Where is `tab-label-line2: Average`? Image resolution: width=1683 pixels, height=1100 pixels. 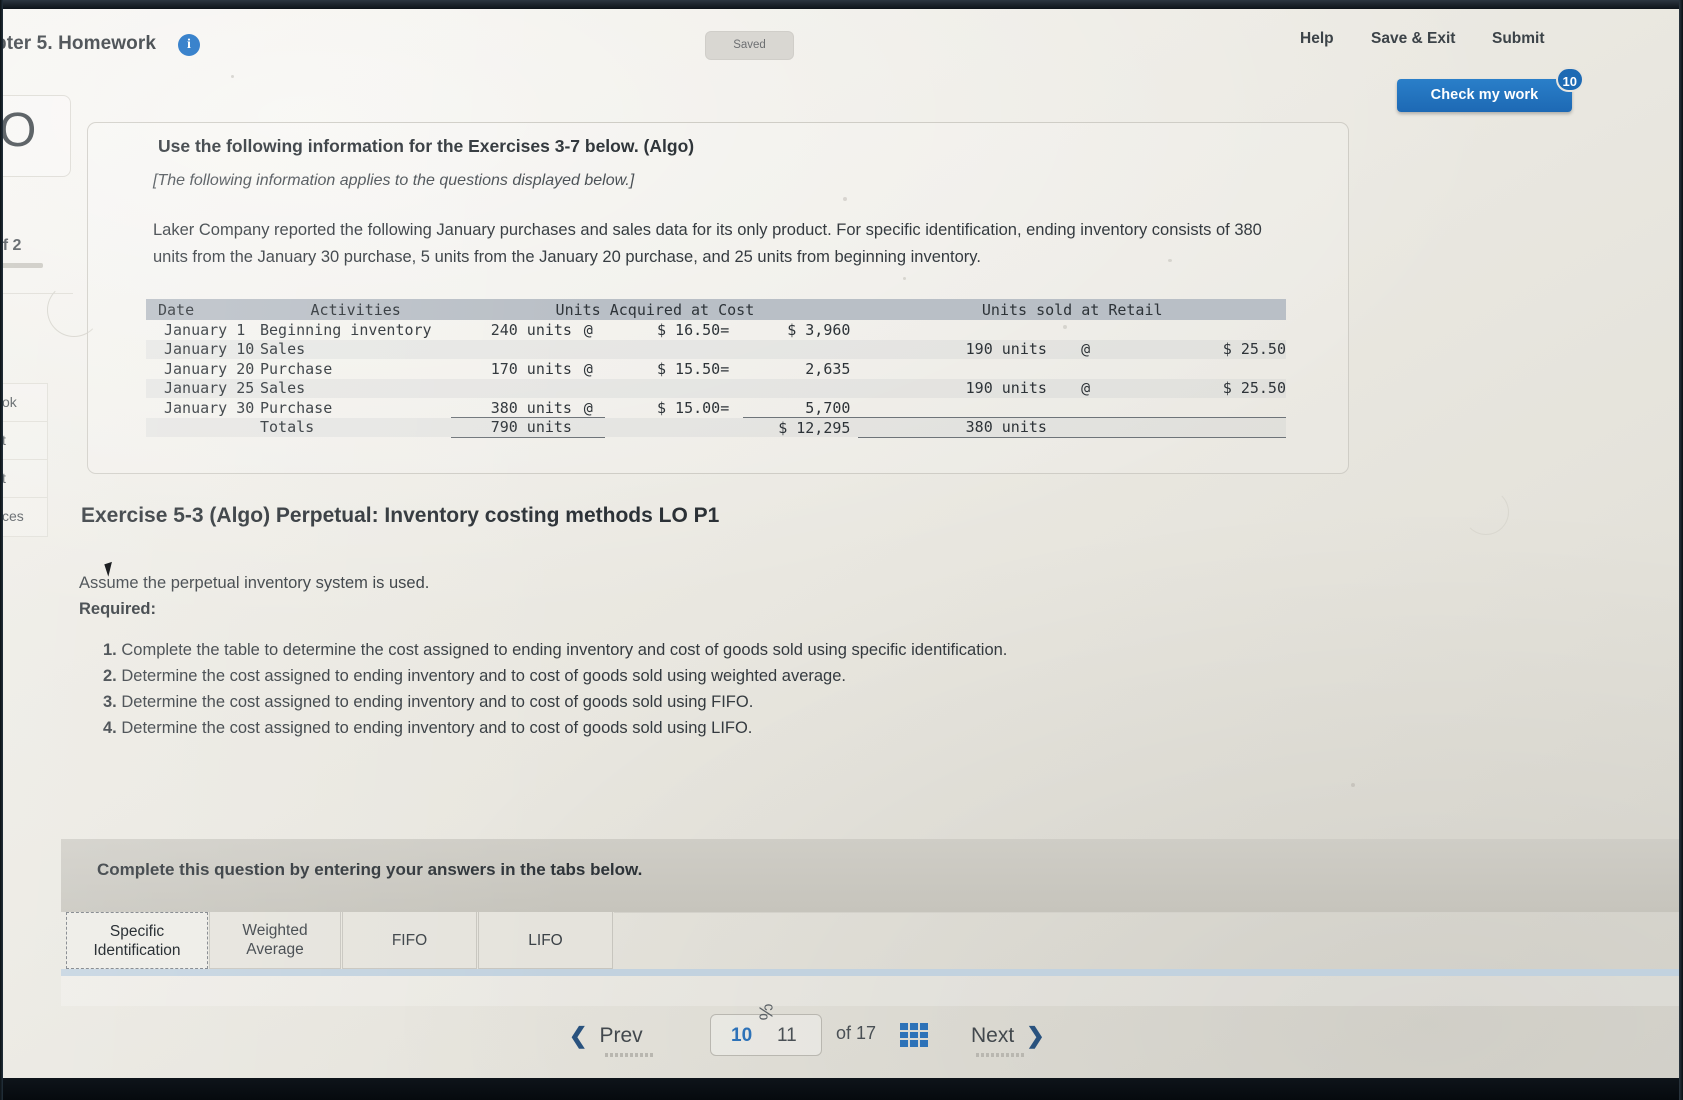
tab-label-line2: Average is located at coordinates (275, 949).